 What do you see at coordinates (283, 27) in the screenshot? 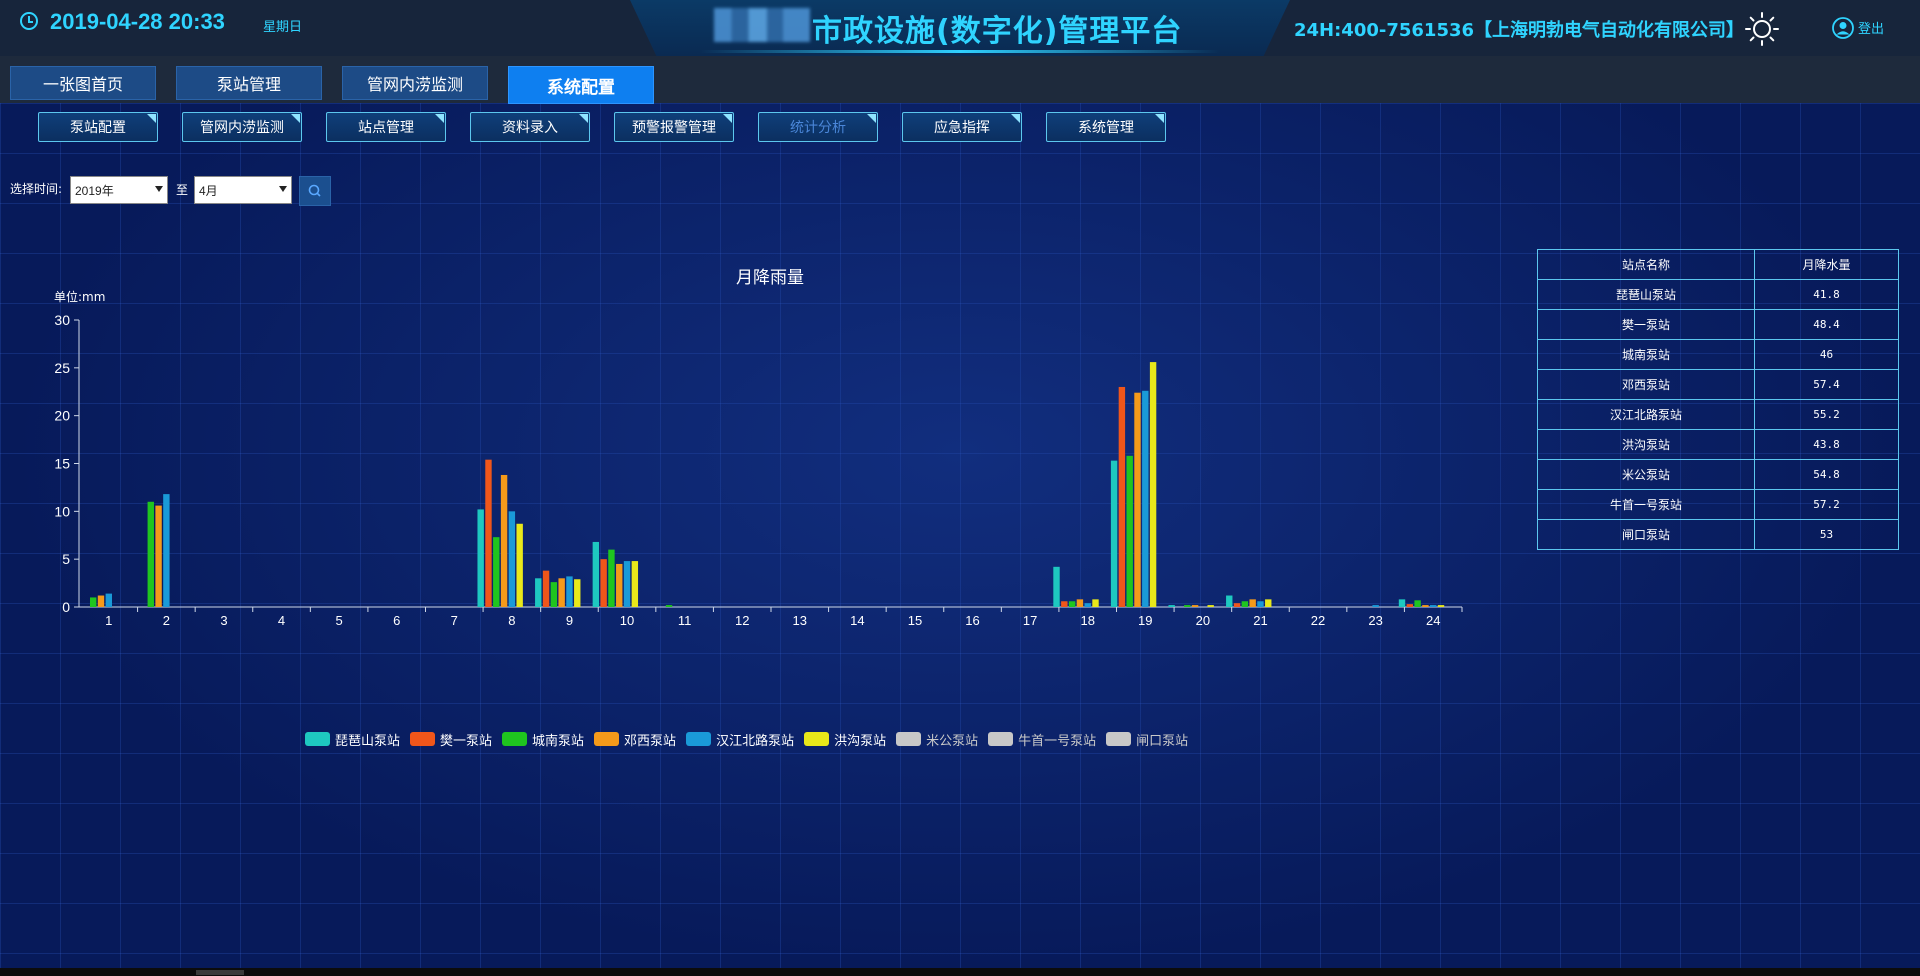
I see `weekday: 星期日` at bounding box center [283, 27].